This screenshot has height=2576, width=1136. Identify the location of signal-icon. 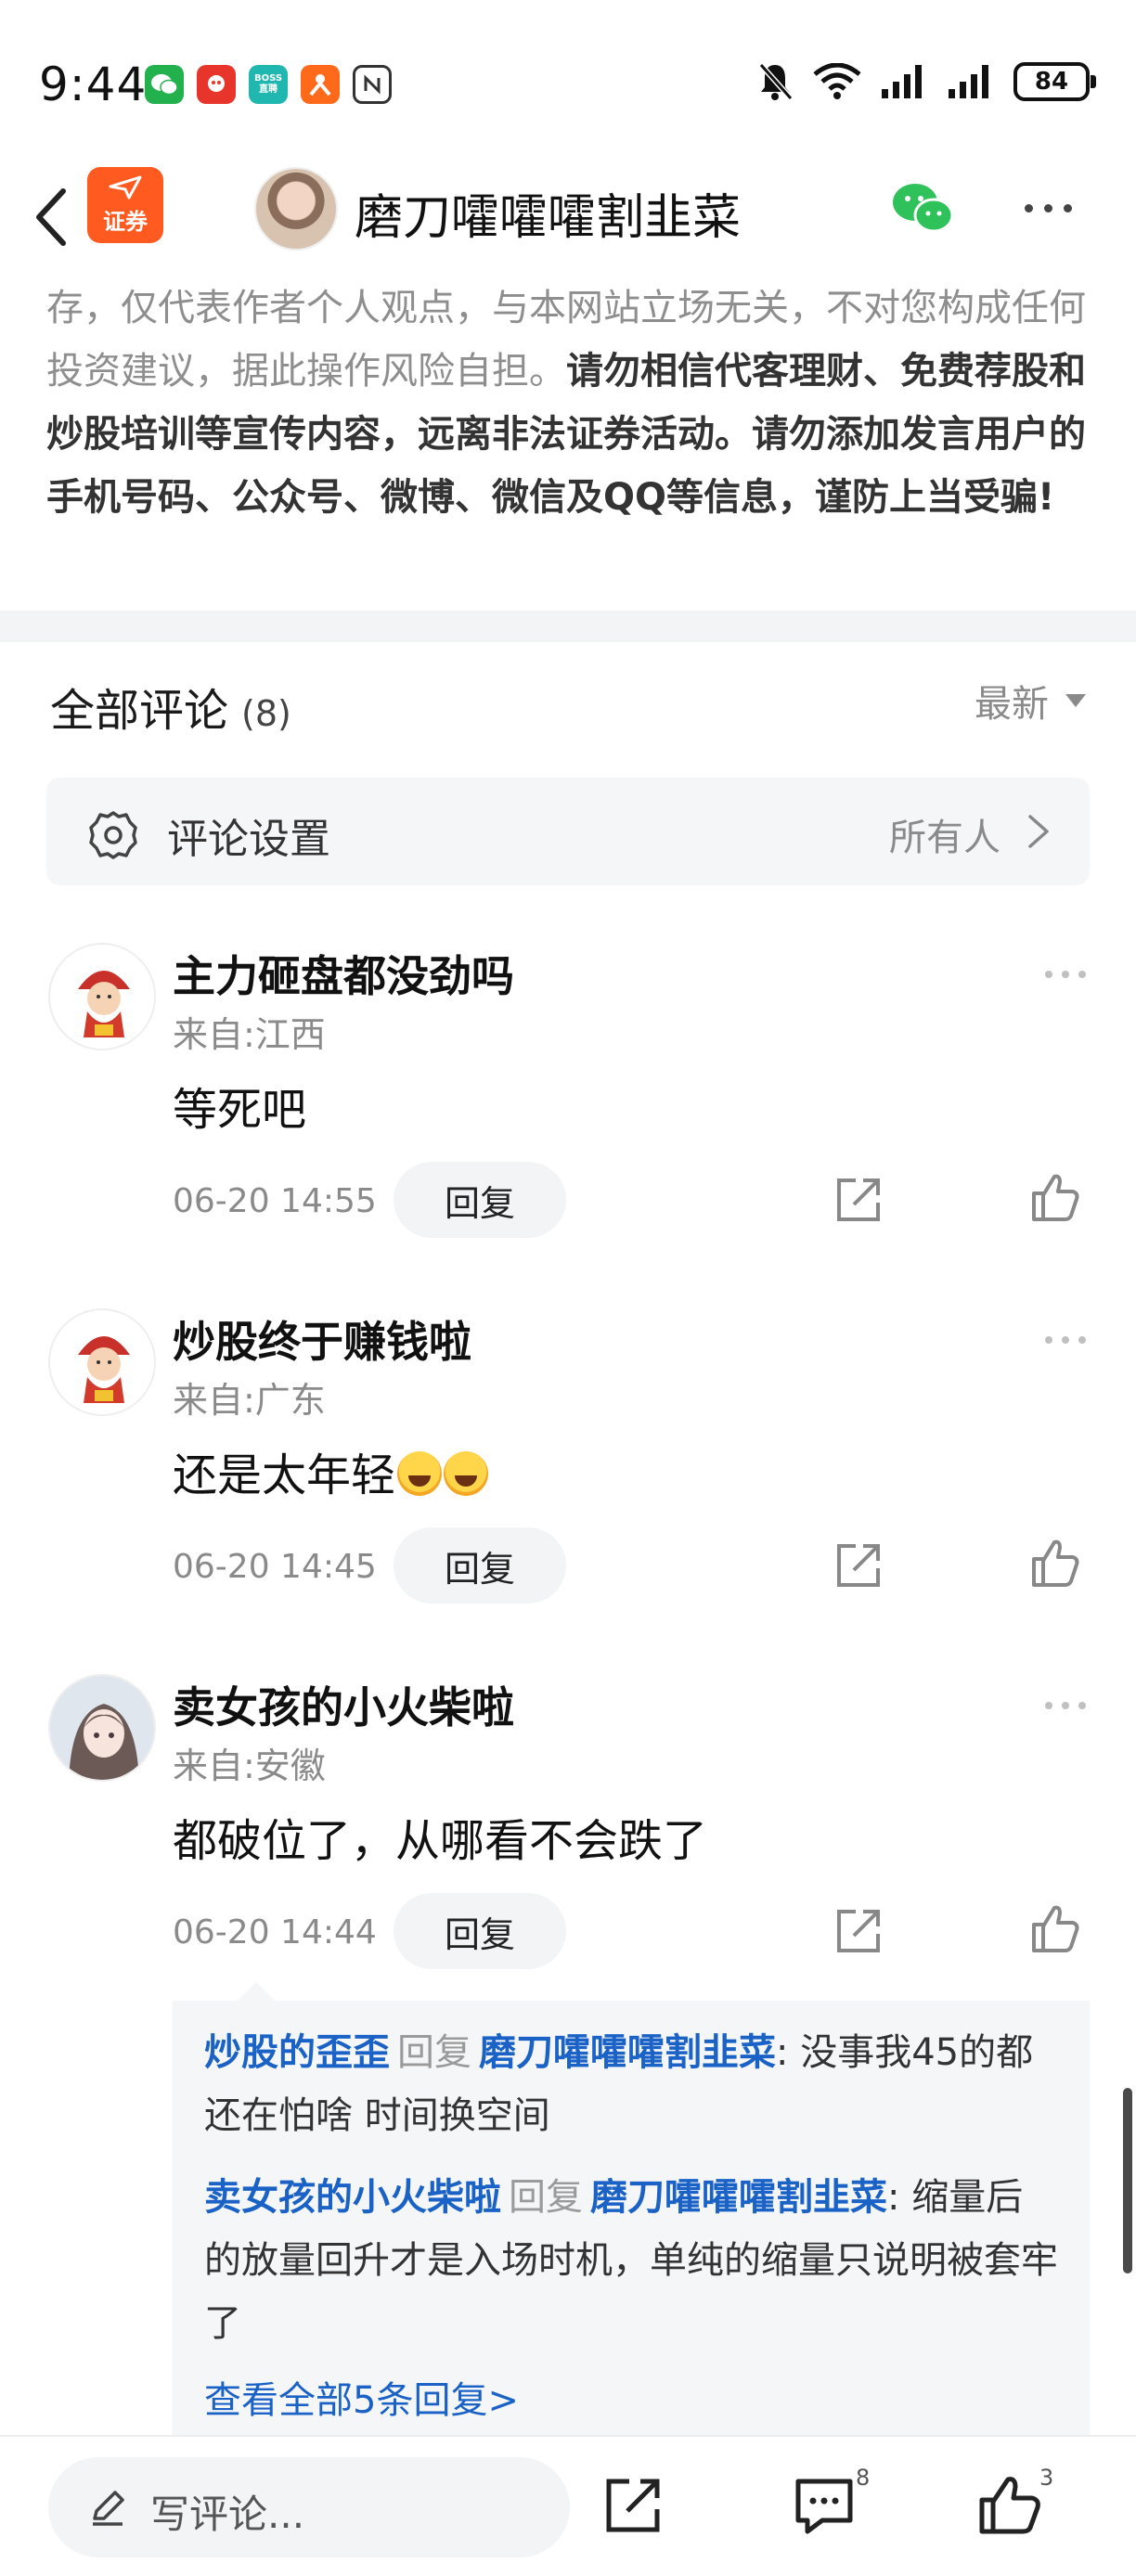
(902, 82).